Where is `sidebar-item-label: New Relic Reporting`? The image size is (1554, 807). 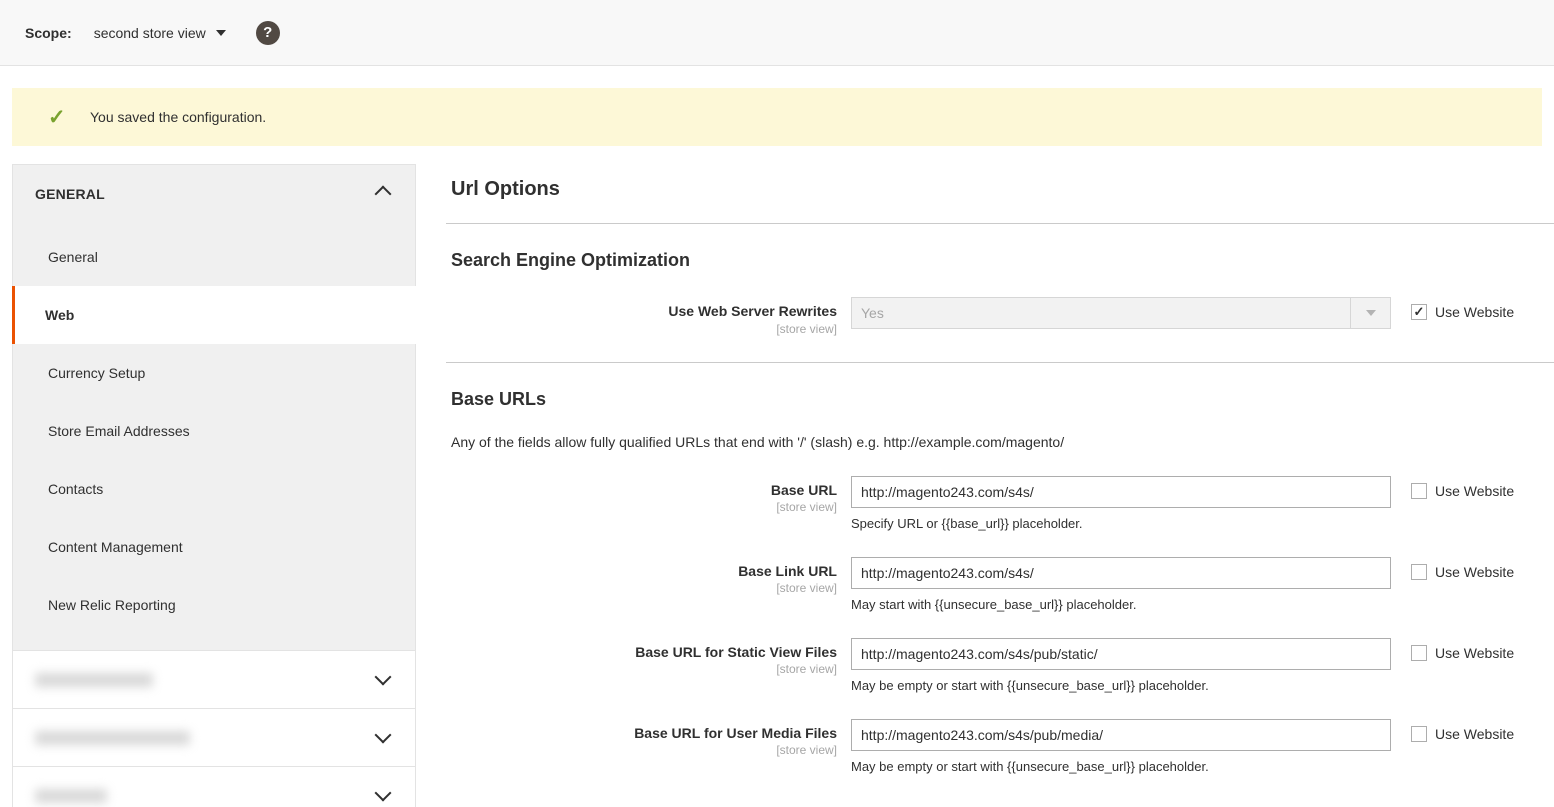 sidebar-item-label: New Relic Reporting is located at coordinates (112, 605).